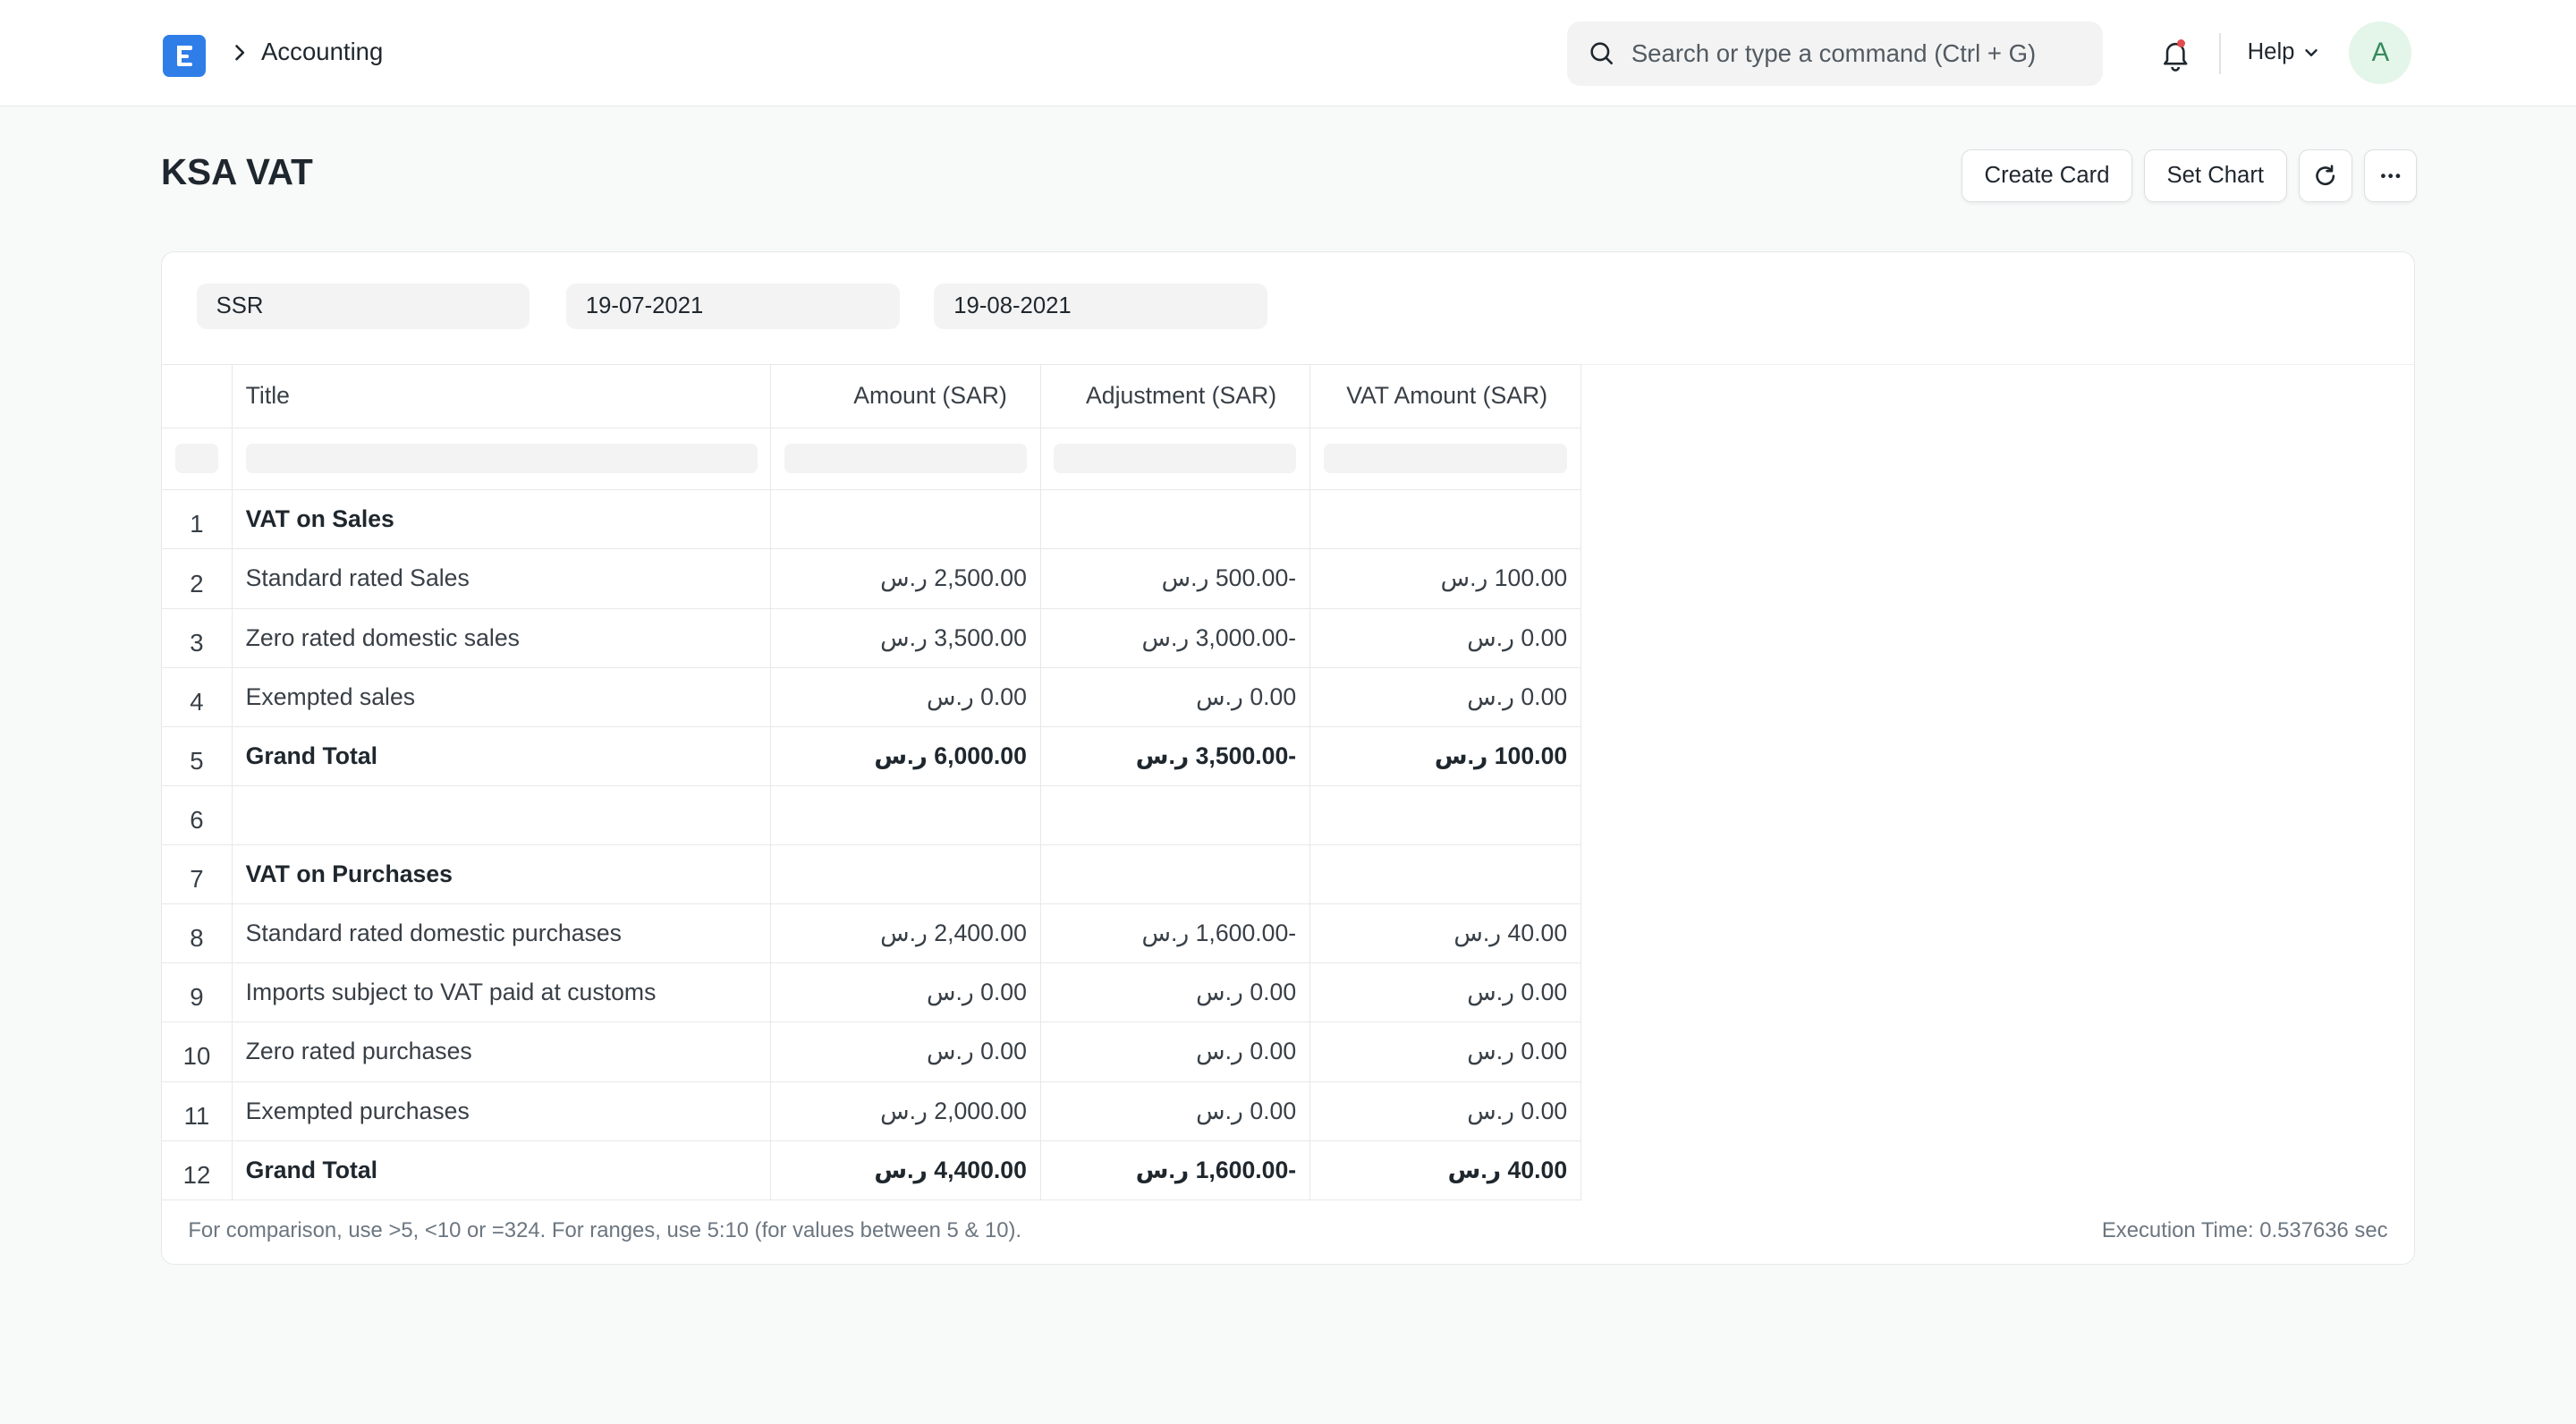 The image size is (2576, 1424). I want to click on cell-title: VAT on Purchases, so click(502, 875).